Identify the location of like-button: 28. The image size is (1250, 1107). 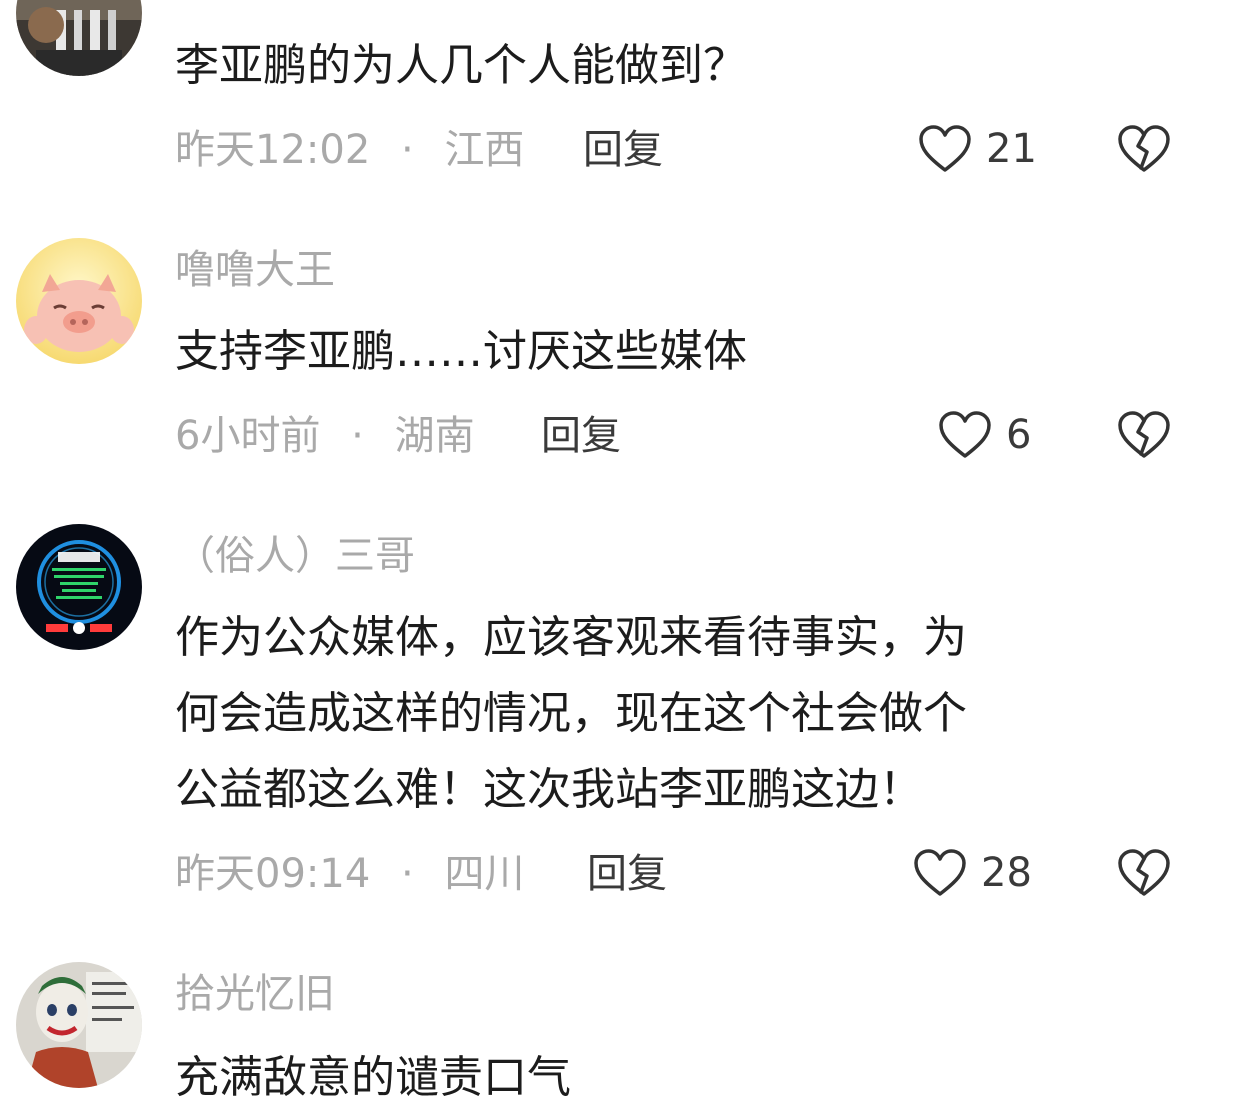
(972, 873).